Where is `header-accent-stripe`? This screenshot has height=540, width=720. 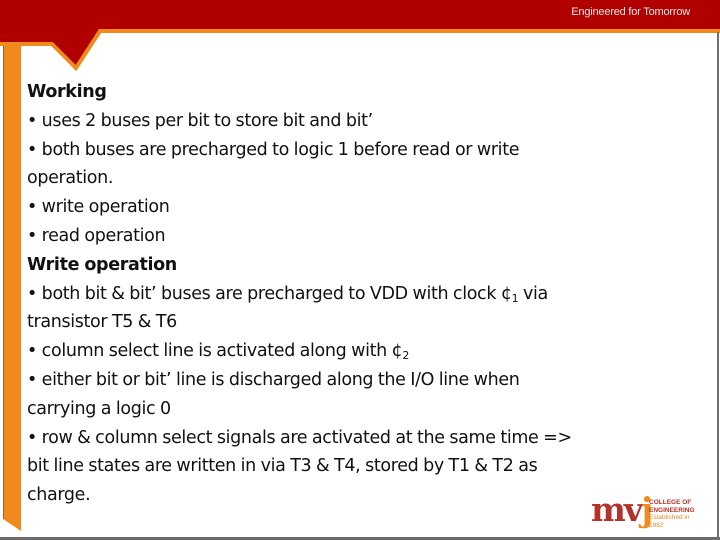 header-accent-stripe is located at coordinates (360, 50).